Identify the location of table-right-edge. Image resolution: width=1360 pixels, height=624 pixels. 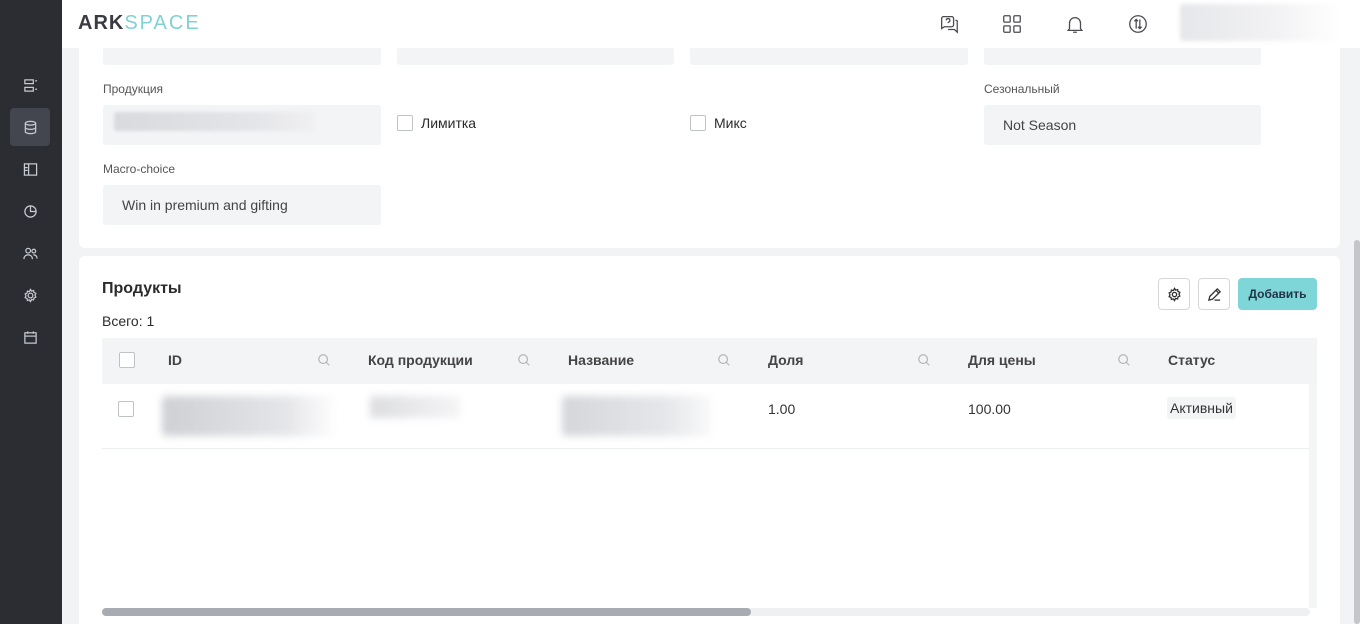
(1313, 496).